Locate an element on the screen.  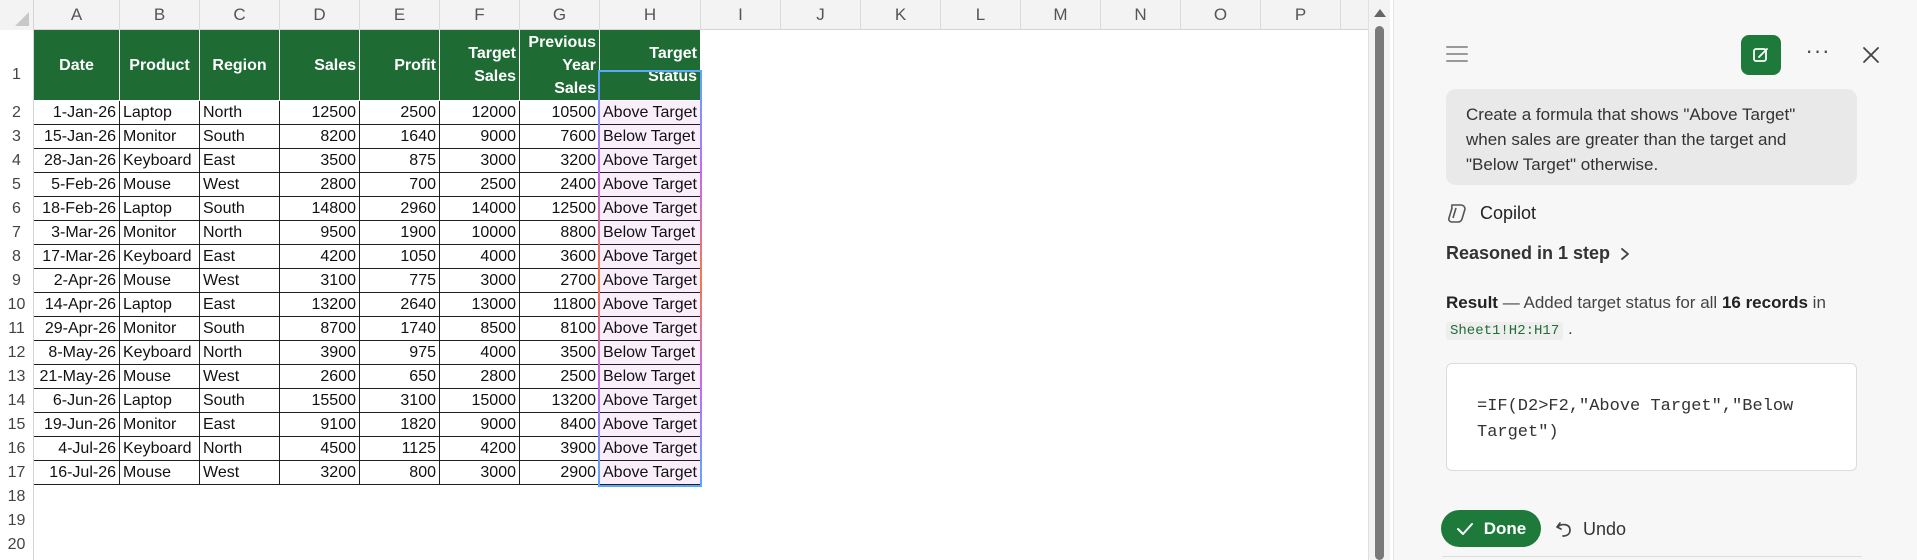
cell-b3: Monitor is located at coordinates (160, 137).